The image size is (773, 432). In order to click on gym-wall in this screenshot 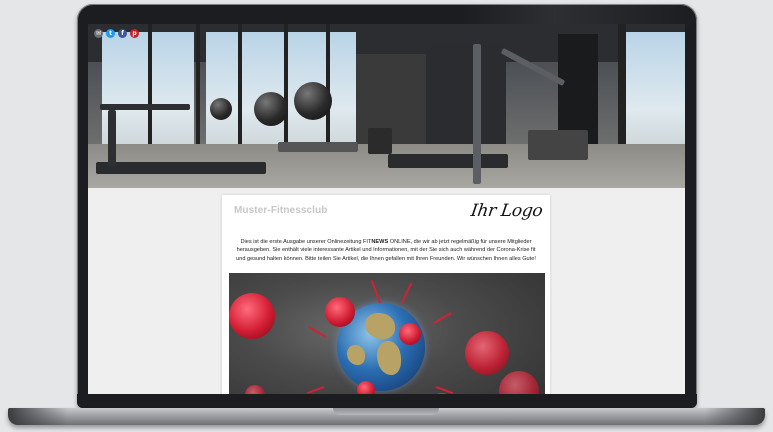, I will do `click(466, 99)`.